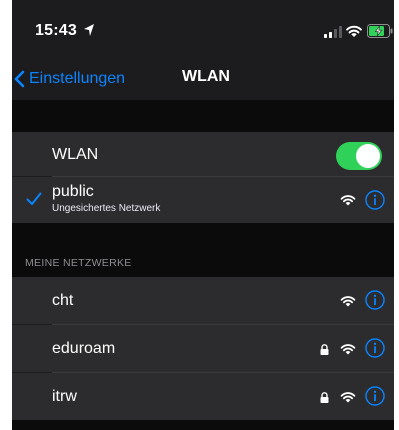 The width and height of the screenshot is (399, 430). What do you see at coordinates (354, 31) in the screenshot?
I see `wifi-icon` at bounding box center [354, 31].